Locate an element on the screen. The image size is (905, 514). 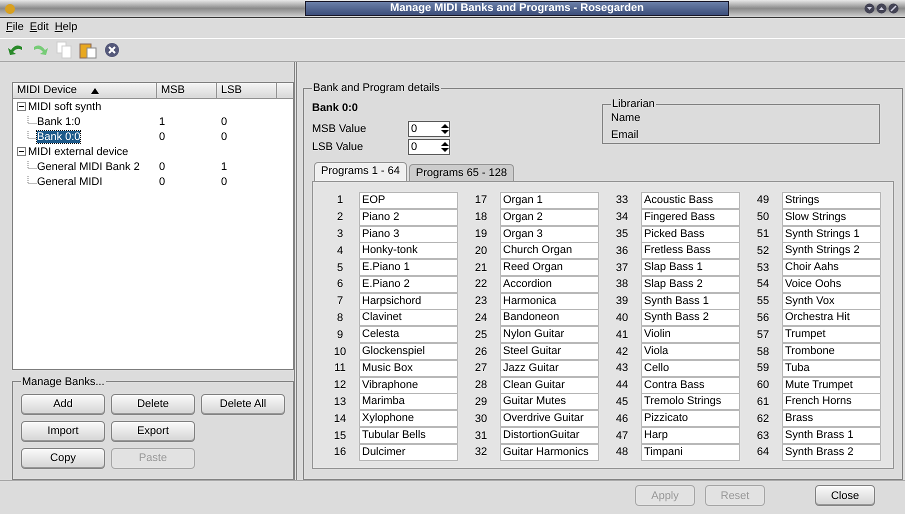
program-name-field: Music Box is located at coordinates (408, 368).